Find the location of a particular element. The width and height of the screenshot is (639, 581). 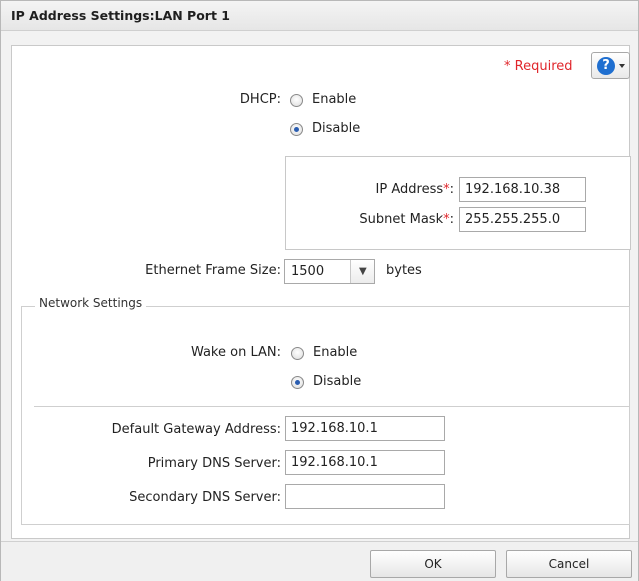

frame-size-select: 1500 ▼ is located at coordinates (329, 271).